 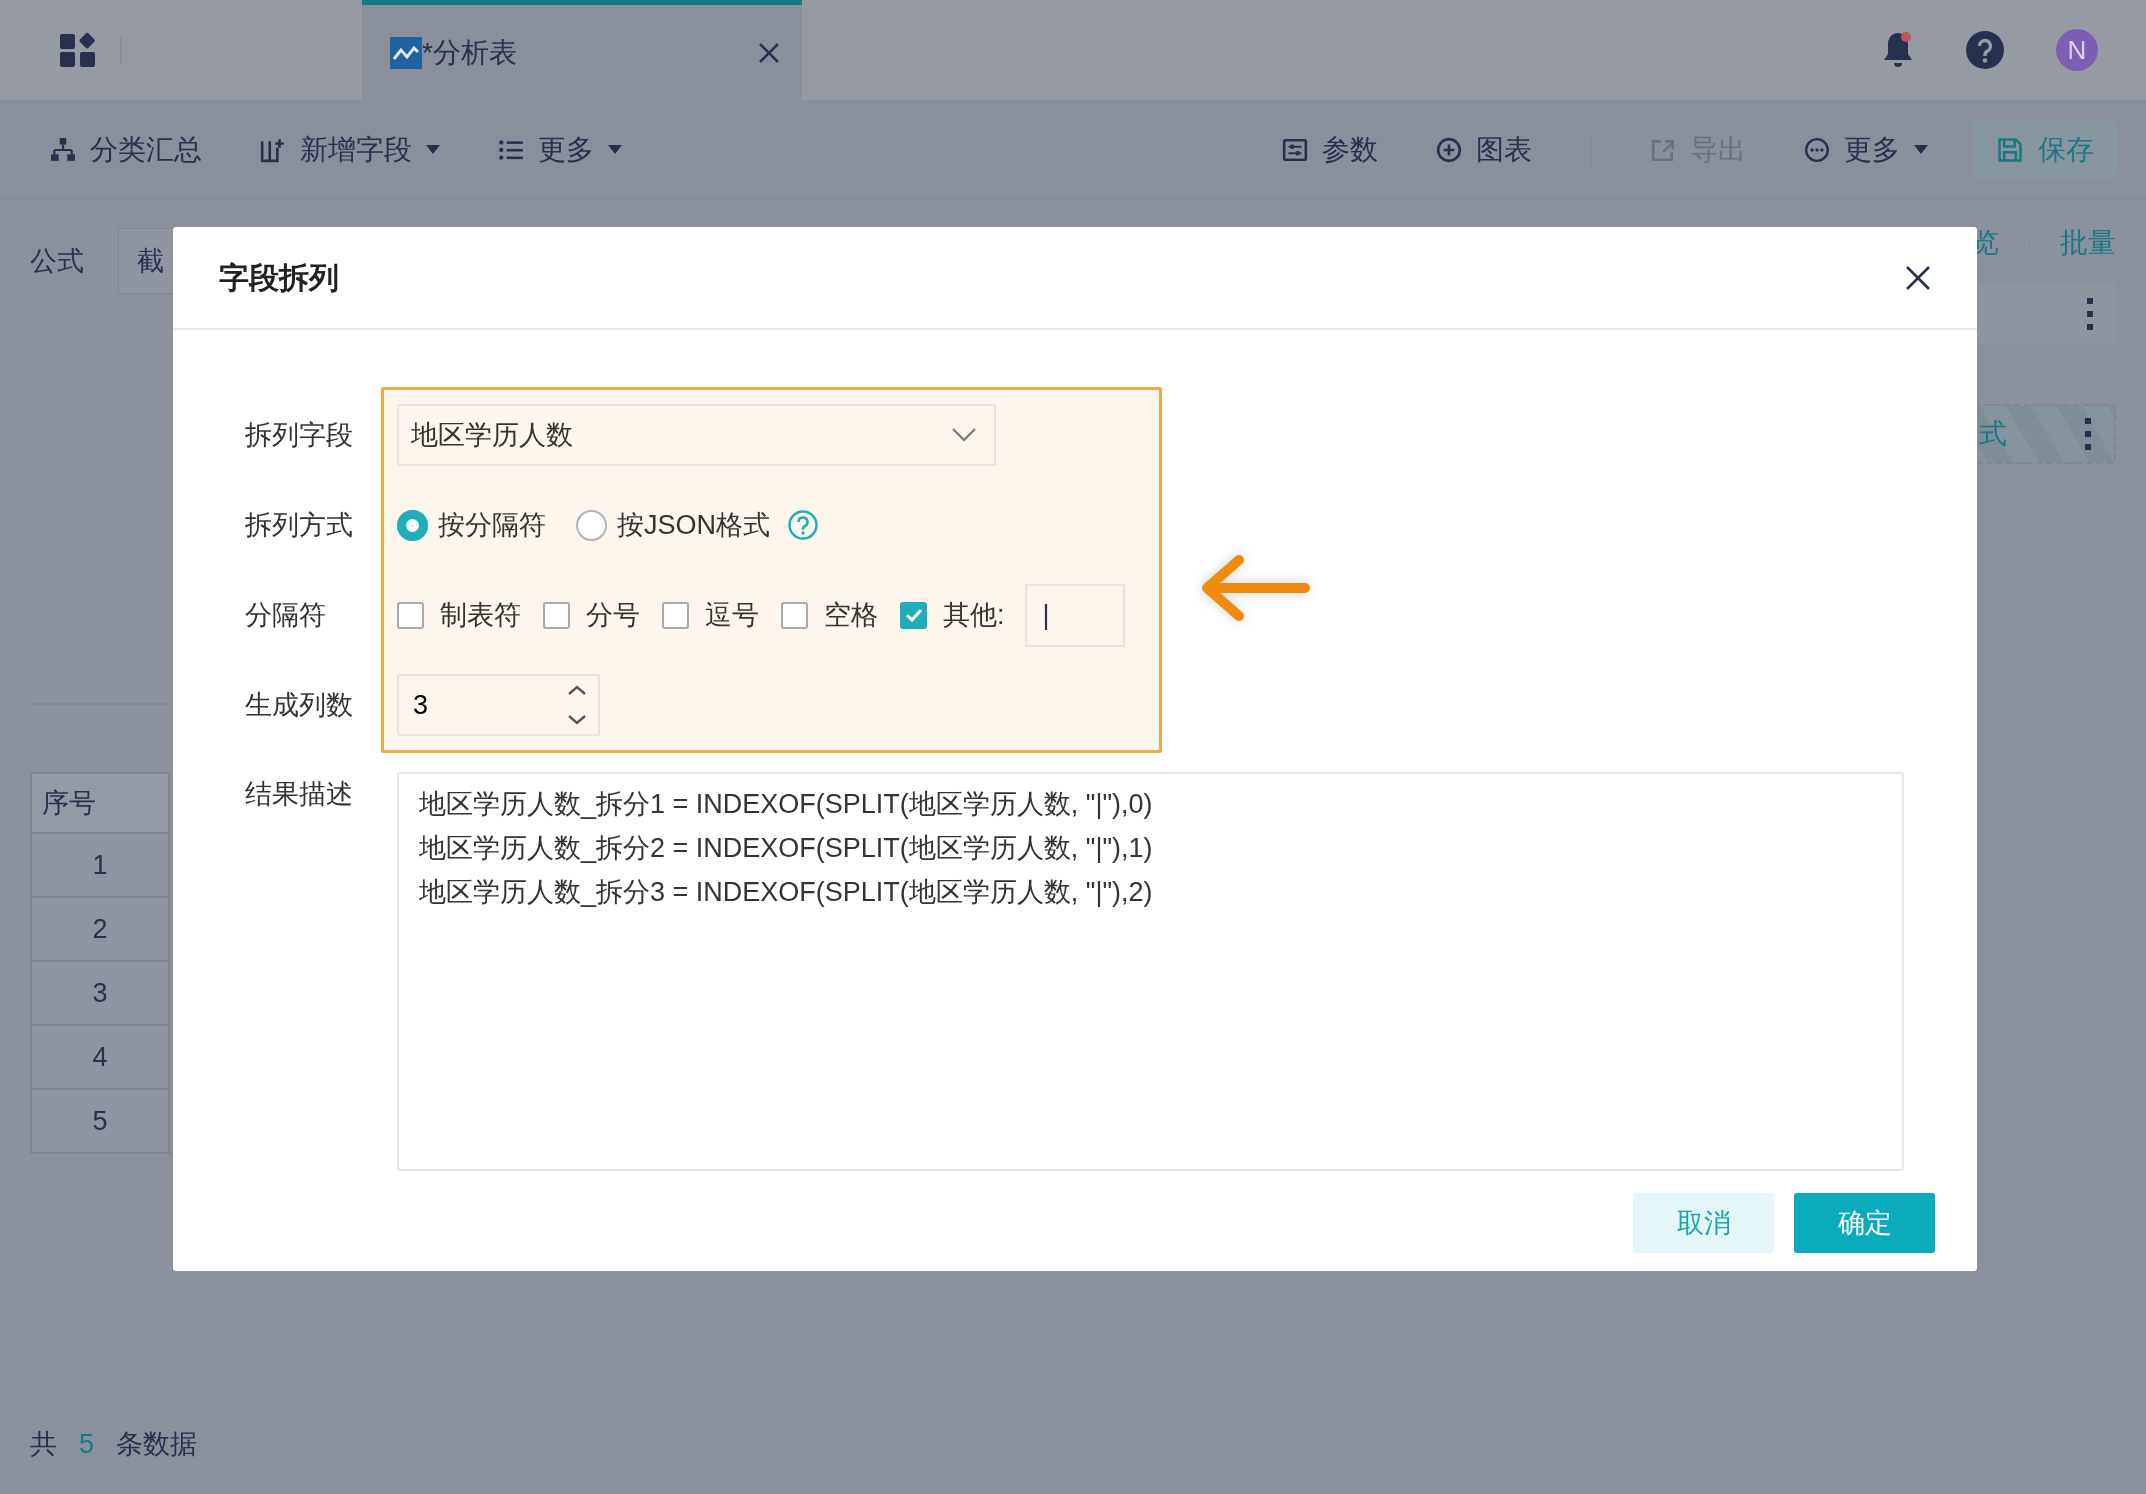 I want to click on page-tab: *分析表, so click(x=582, y=50).